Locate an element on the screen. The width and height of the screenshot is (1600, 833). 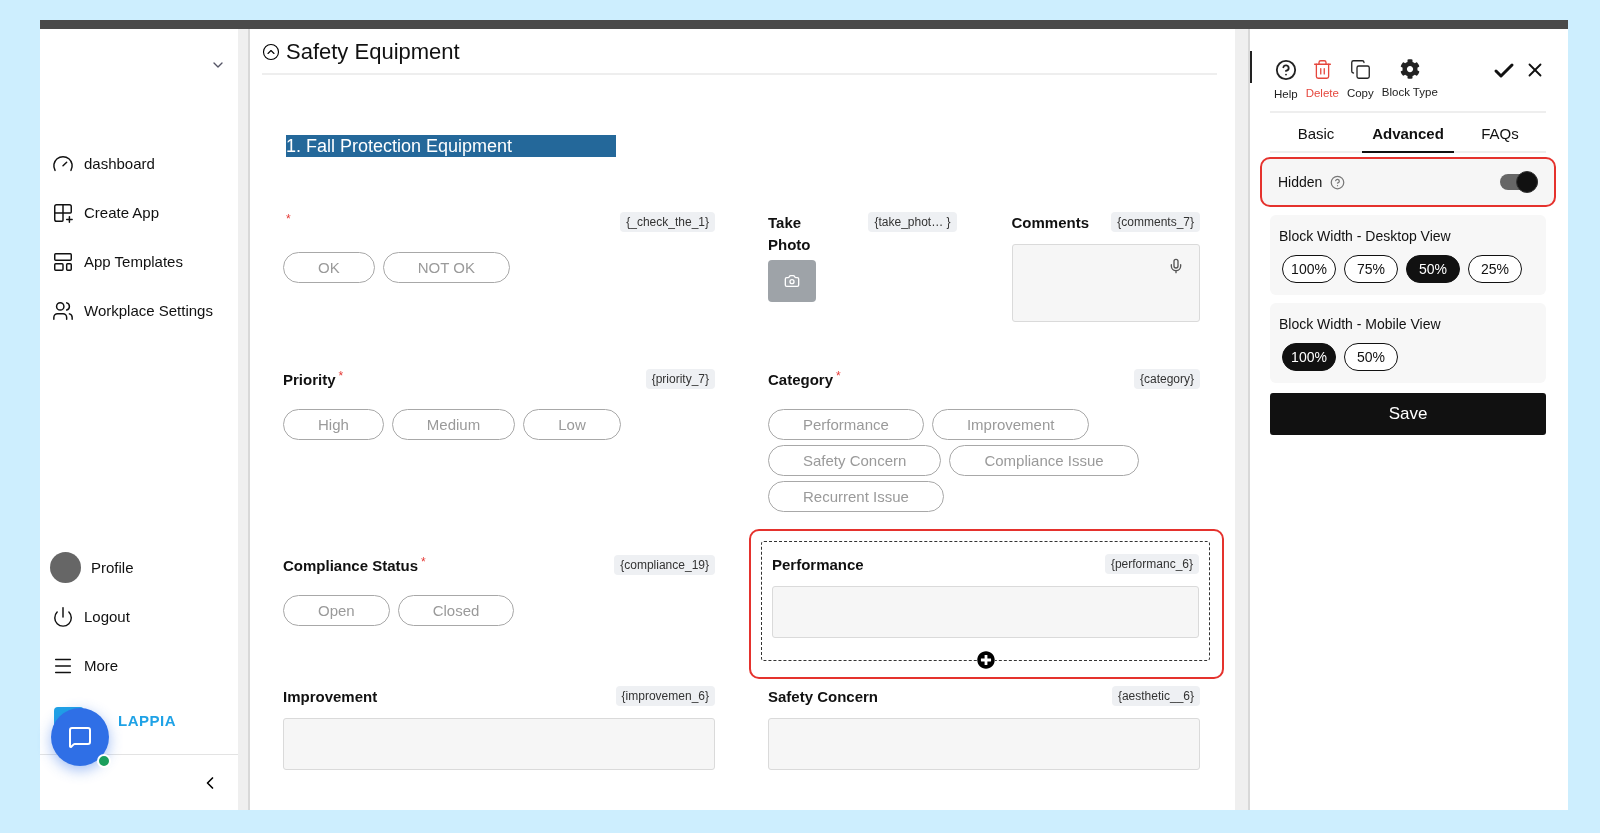
variable-tag: {_check_the_1} is located at coordinates (667, 222).